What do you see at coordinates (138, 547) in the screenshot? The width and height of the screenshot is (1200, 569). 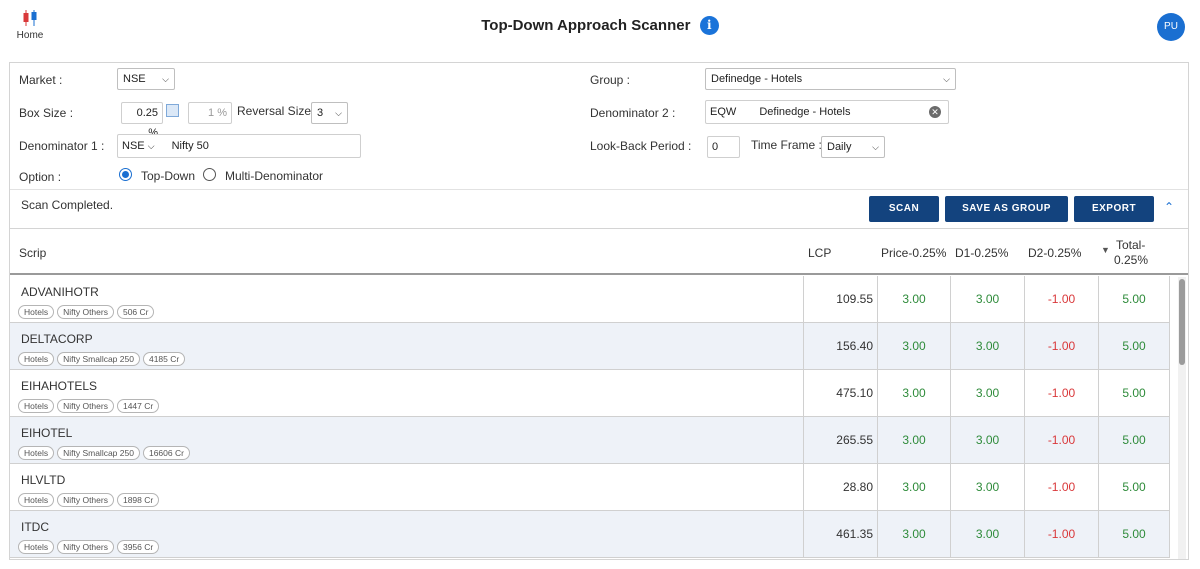 I see `tag-badge: 3956 Cr` at bounding box center [138, 547].